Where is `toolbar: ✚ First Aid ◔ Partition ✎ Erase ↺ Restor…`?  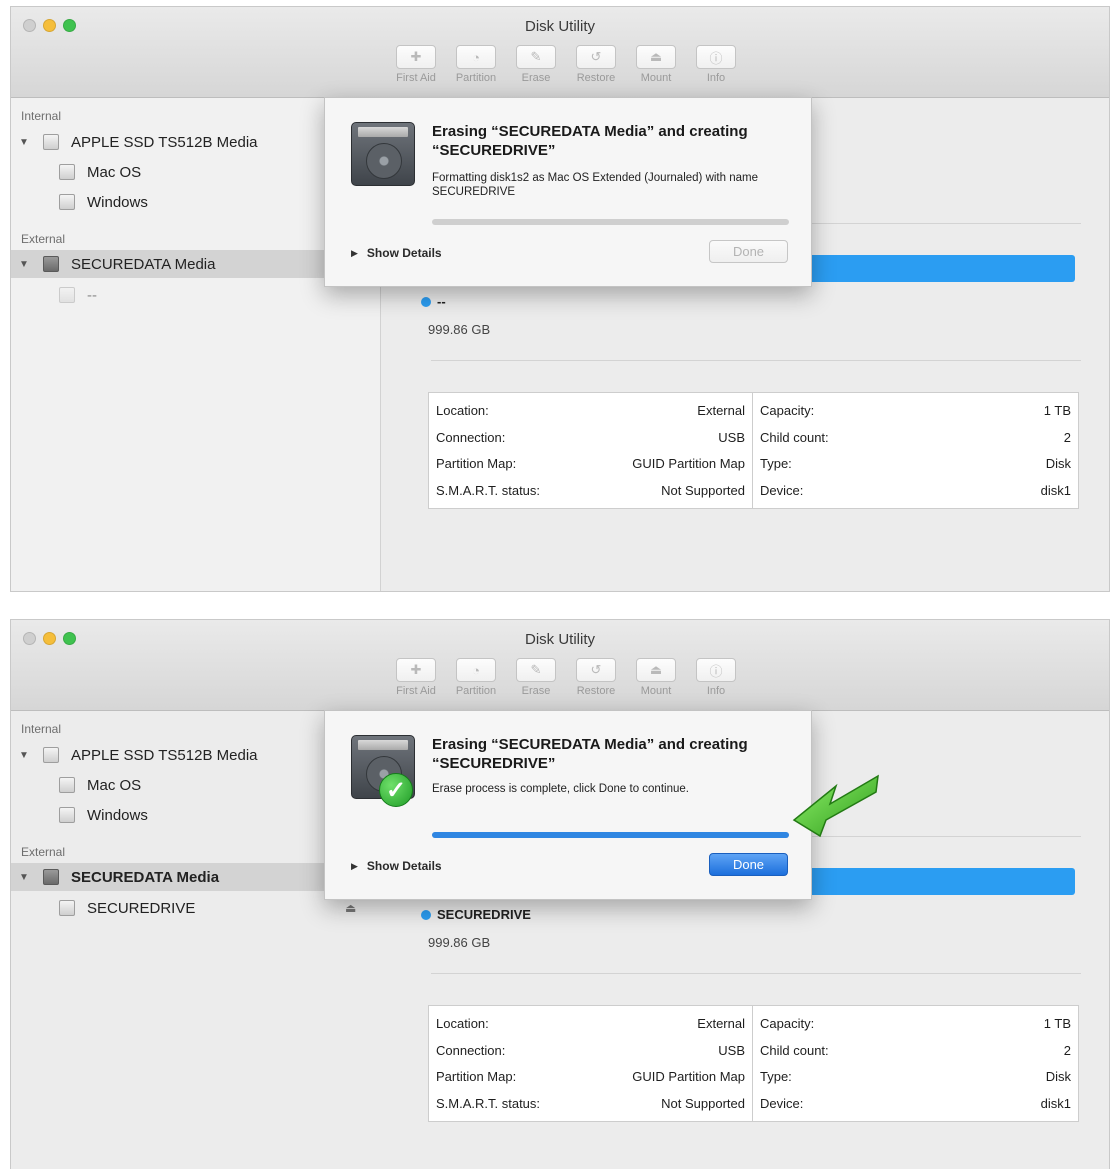 toolbar: ✚ First Aid ◔ Partition ✎ Erase ↺ Restor… is located at coordinates (566, 677).